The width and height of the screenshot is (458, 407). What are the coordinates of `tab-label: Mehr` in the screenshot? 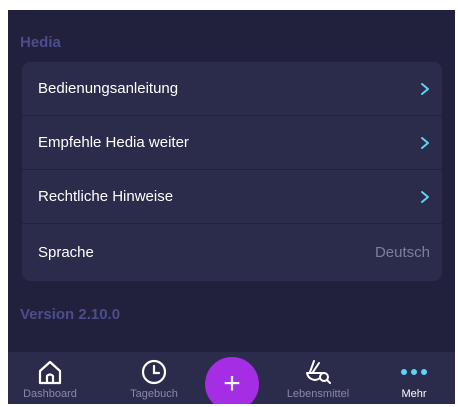 It's located at (414, 394).